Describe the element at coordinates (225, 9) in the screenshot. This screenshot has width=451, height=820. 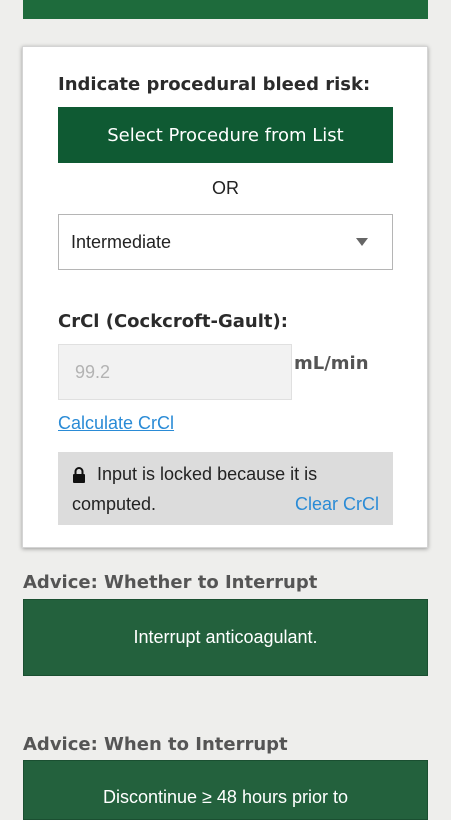
I see `previous-section-button` at that location.